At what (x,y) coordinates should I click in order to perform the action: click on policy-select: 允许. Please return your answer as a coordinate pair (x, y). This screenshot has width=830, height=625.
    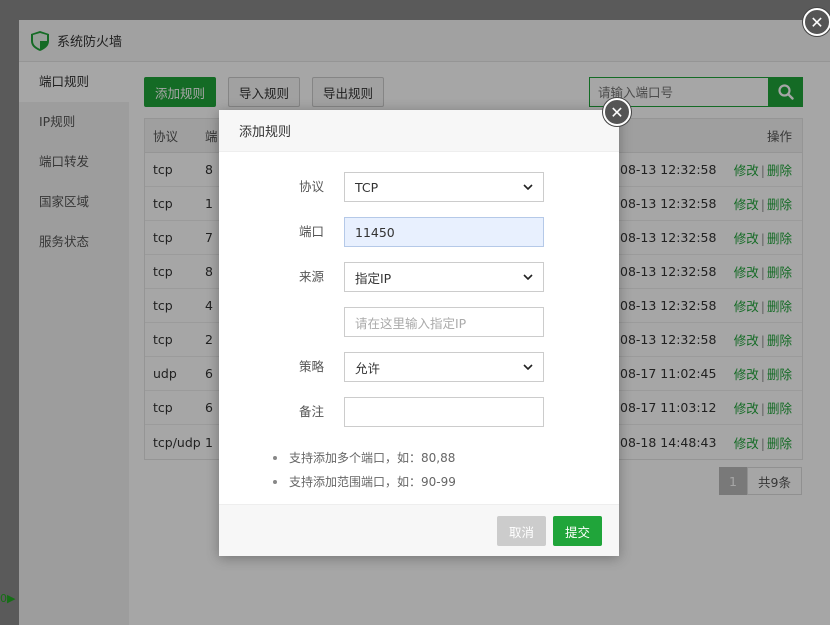
    Looking at the image, I should click on (444, 367).